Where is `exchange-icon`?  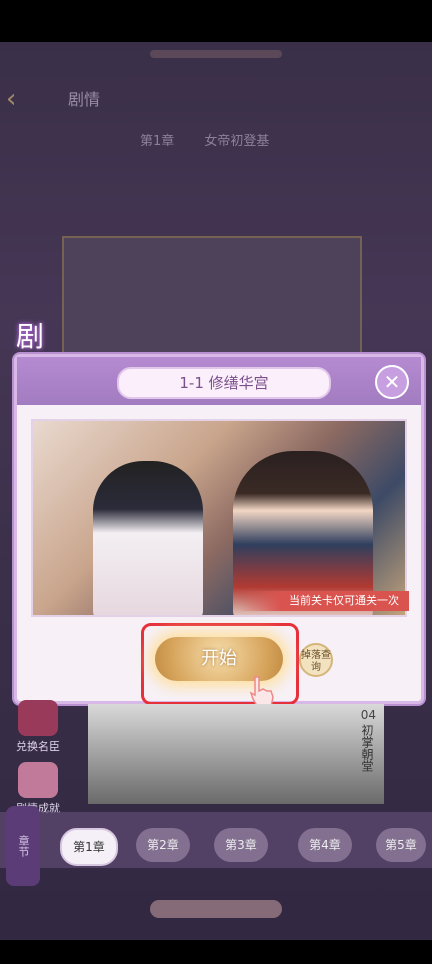
exchange-icon is located at coordinates (38, 718).